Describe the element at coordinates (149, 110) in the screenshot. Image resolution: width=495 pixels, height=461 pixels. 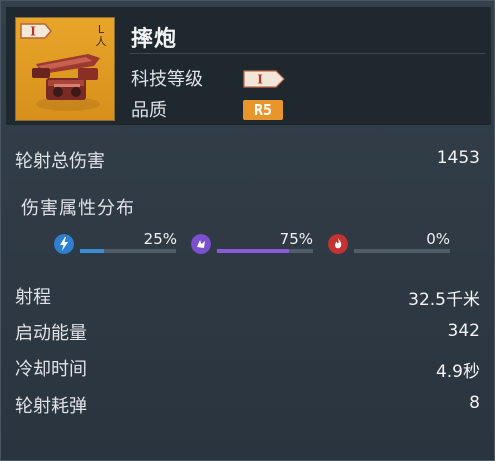
I see `quality-label: 品质` at that location.